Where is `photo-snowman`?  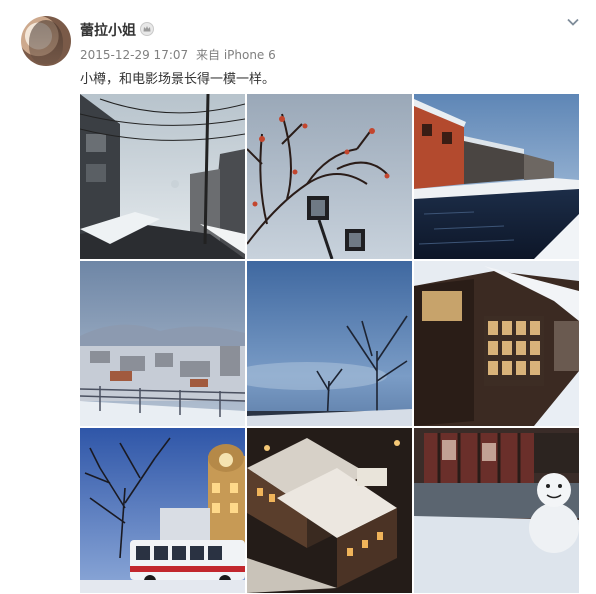 photo-snowman is located at coordinates (496, 510).